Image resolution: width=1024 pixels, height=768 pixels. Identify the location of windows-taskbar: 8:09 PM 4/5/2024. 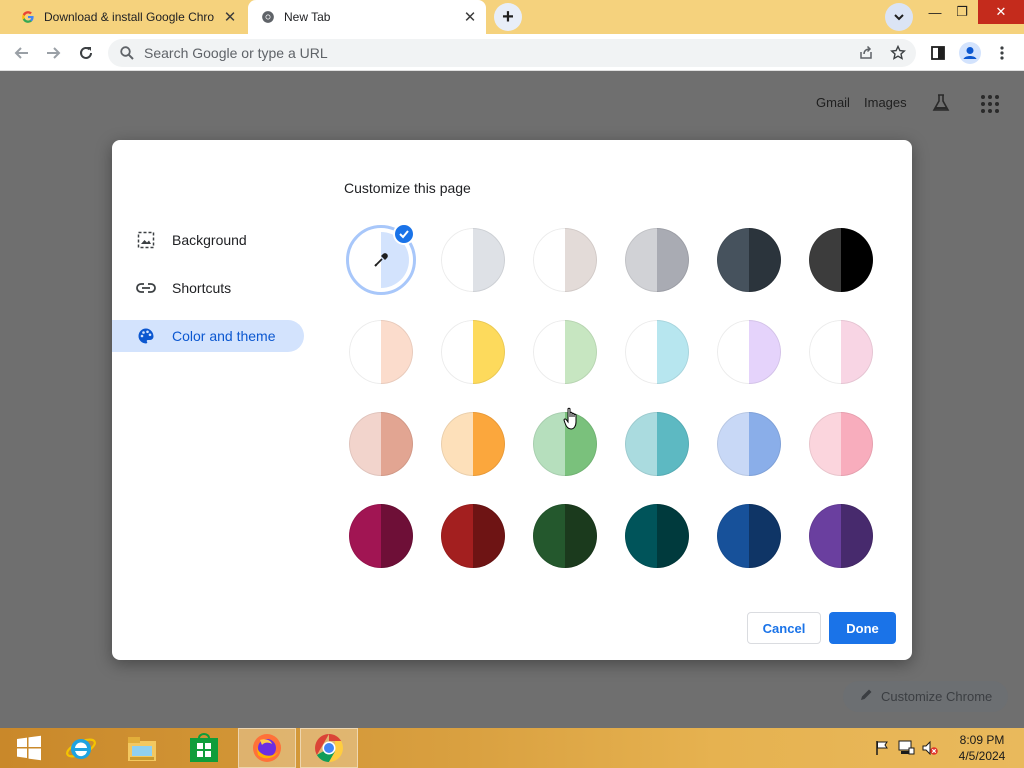
(512, 748).